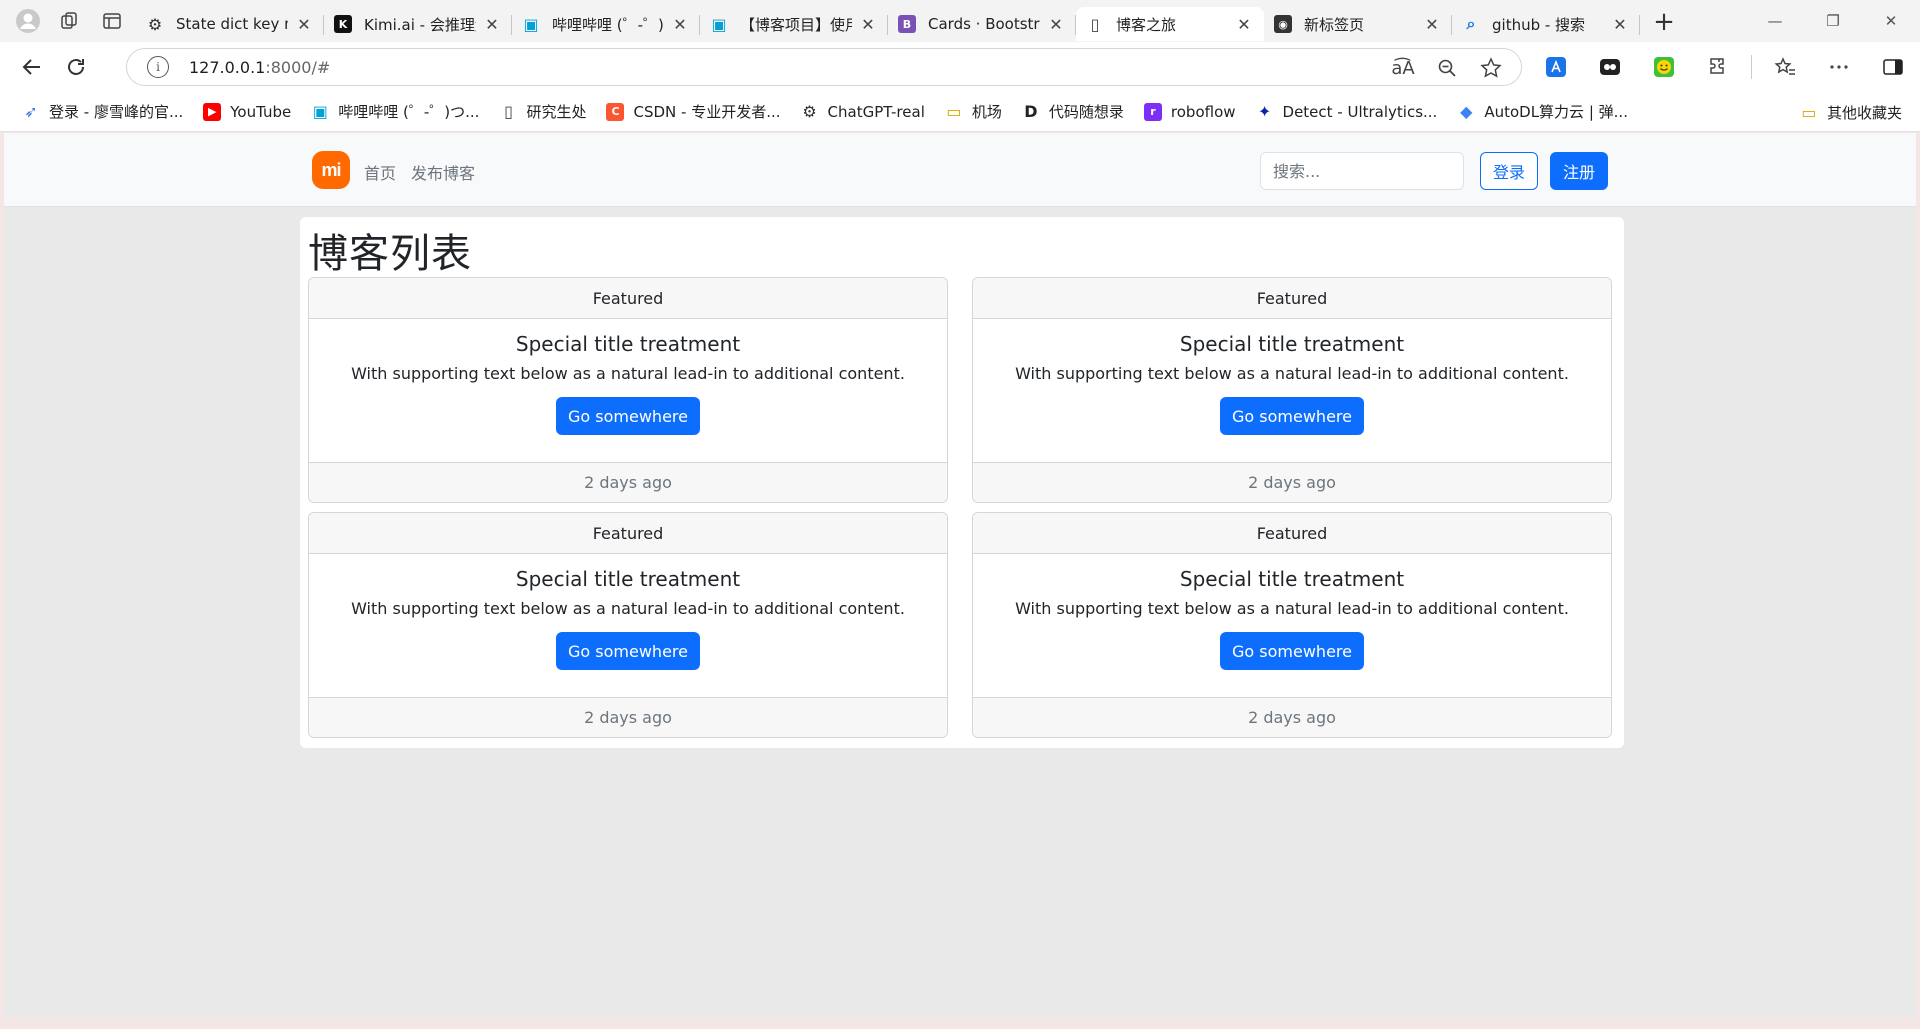 The image size is (1920, 1029). Describe the element at coordinates (155, 24) in the screenshot. I see `chatgpt-icon: ⚙` at that location.